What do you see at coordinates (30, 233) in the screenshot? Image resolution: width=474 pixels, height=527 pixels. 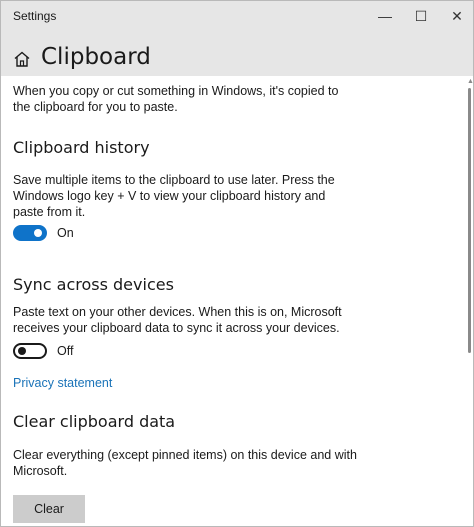 I see `clipboard-history-toggle` at bounding box center [30, 233].